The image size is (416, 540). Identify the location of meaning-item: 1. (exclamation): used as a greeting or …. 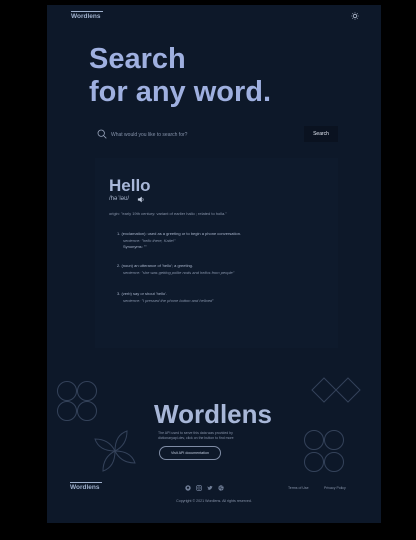
(179, 240).